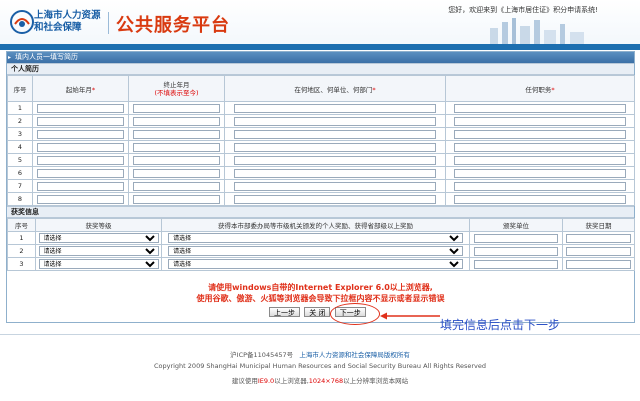 The height and width of the screenshot is (401, 640). What do you see at coordinates (284, 312) in the screenshot?
I see `prev-step-button: 上一步` at bounding box center [284, 312].